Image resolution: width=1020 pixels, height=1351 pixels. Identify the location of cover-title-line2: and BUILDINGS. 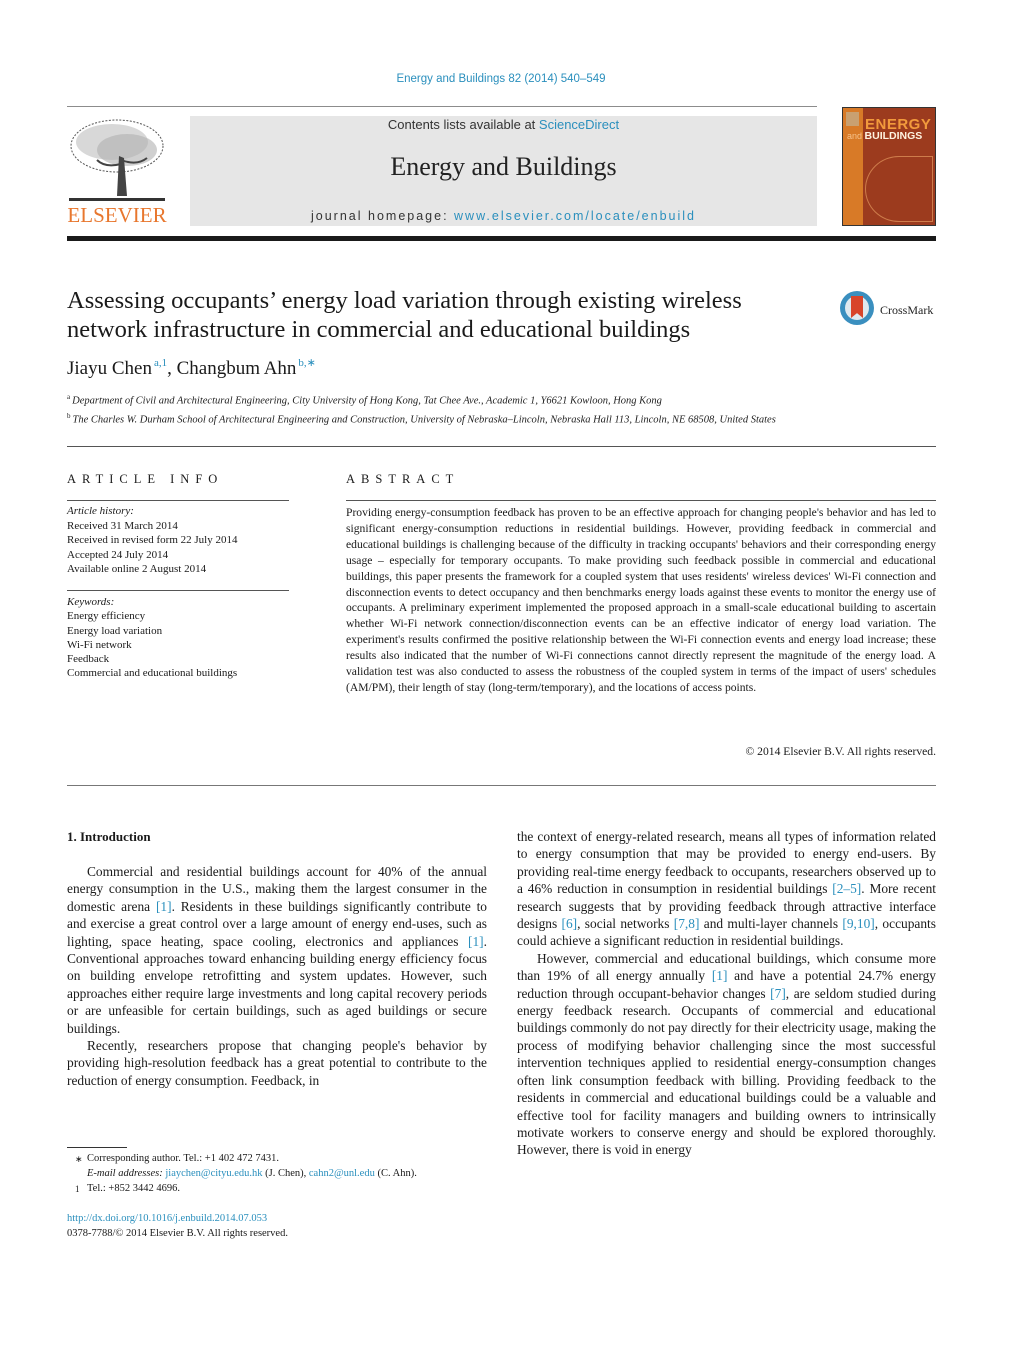
(884, 136).